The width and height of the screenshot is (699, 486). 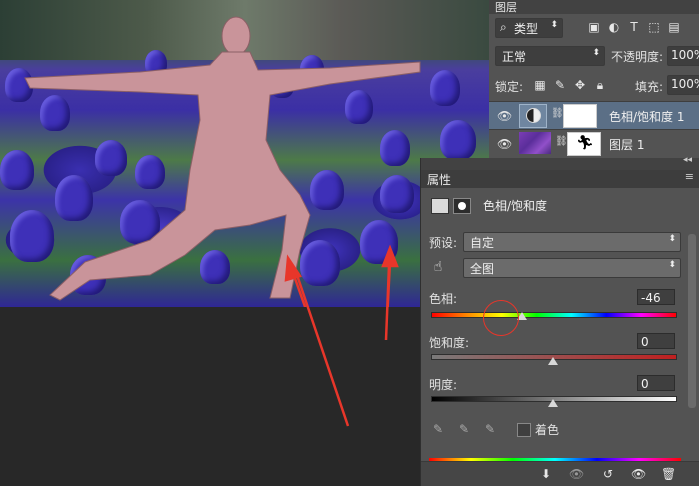 I want to click on hue-value-field: -46, so click(x=656, y=297).